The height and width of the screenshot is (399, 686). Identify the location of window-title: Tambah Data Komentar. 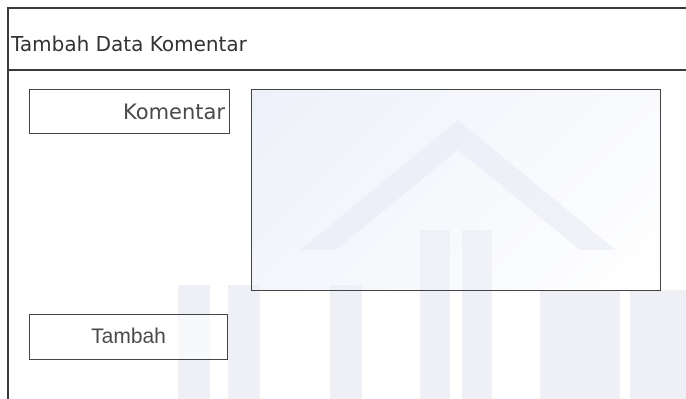
(129, 44).